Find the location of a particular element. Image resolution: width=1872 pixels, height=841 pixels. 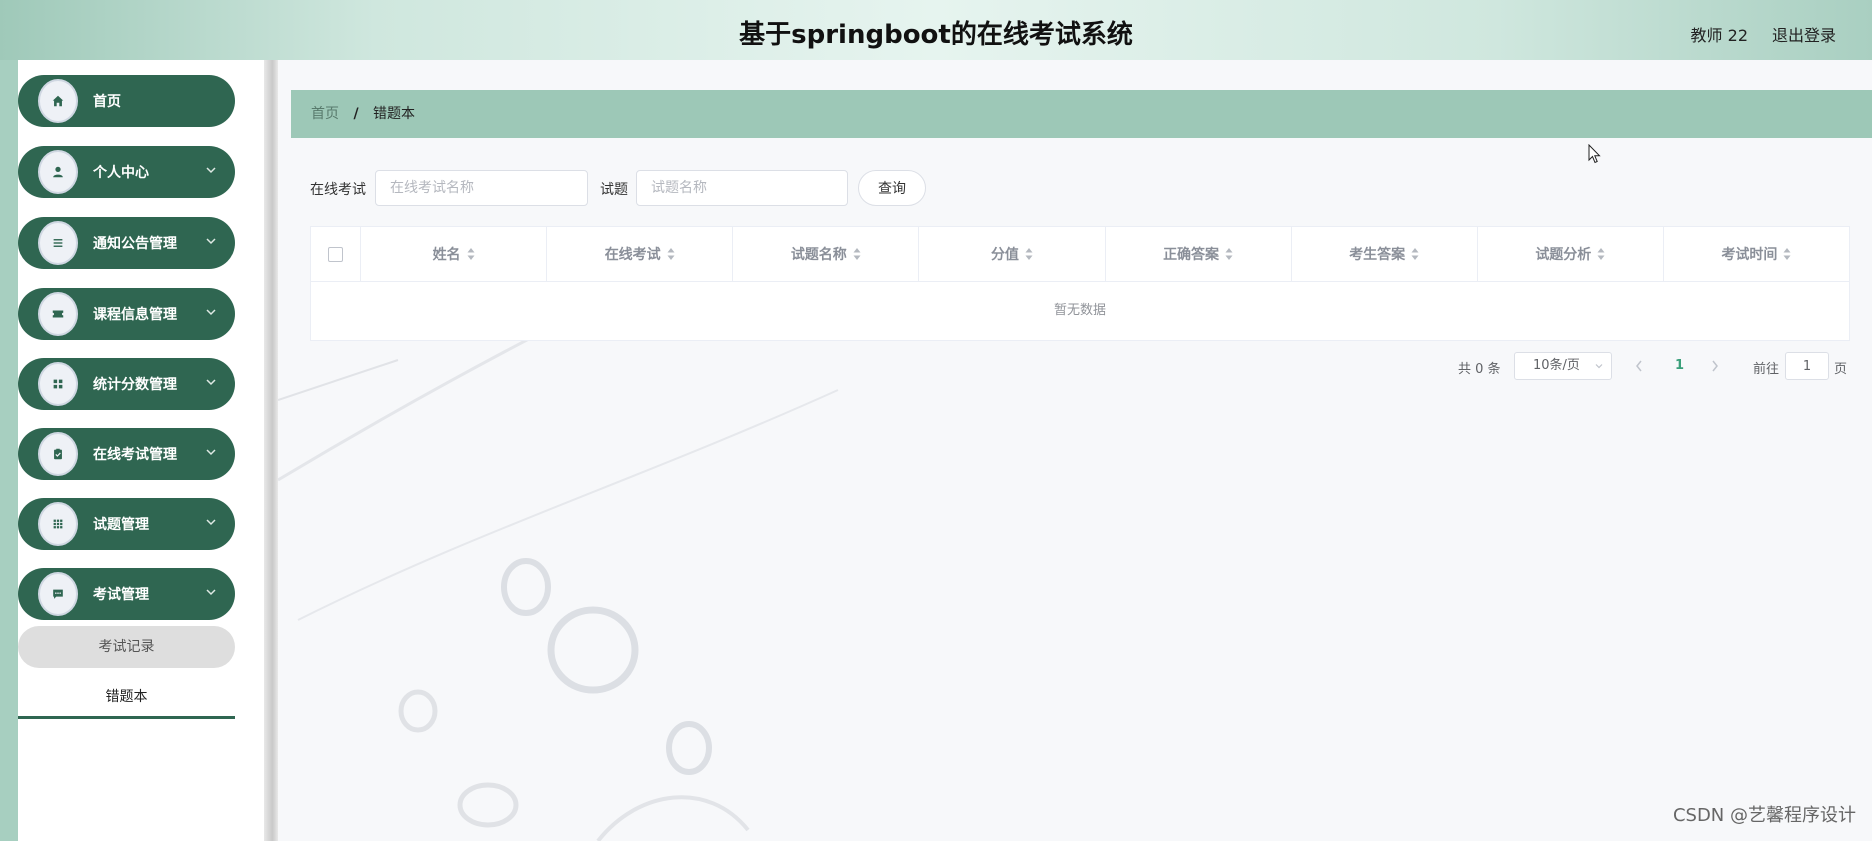

mouse-cursor-icon is located at coordinates (1594, 154).